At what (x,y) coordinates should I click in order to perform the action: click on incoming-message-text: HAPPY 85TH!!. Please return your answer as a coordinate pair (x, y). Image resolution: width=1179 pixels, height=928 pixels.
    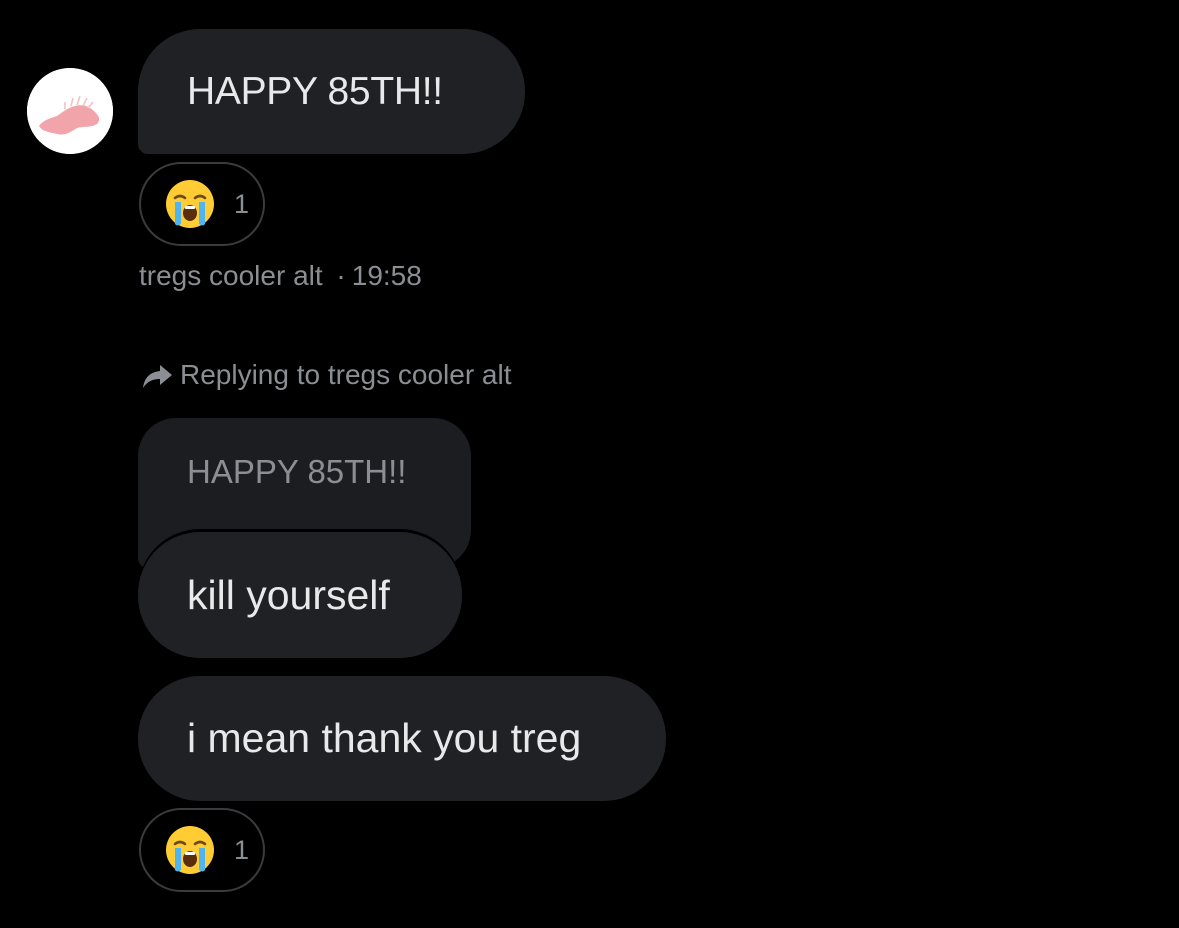
    Looking at the image, I should click on (315, 91).